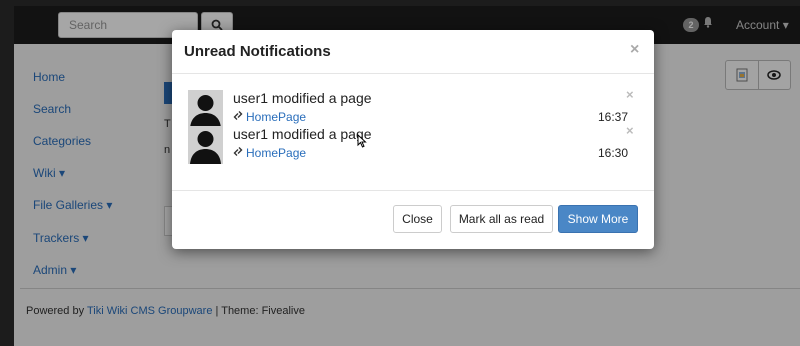 The image size is (800, 346). I want to click on notification-time: 16:30, so click(613, 153).